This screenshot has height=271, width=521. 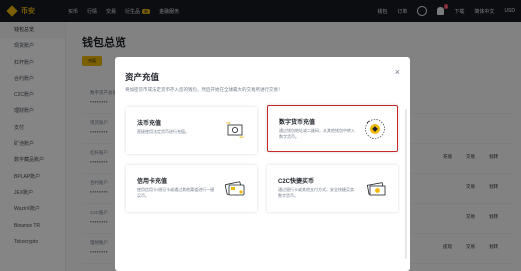 What do you see at coordinates (191, 130) in the screenshot?
I see `fiat-deposit-card: 法币充值 直接使用法定货币进行充值。` at bounding box center [191, 130].